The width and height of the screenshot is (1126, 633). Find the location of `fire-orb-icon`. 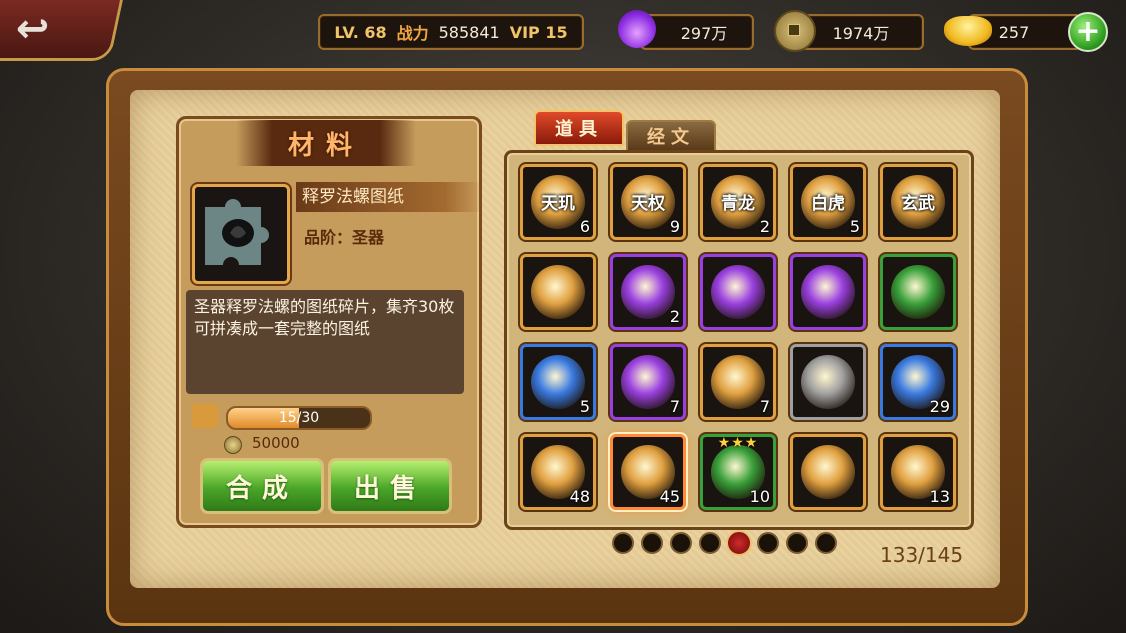

fire-orb-icon is located at coordinates (738, 382).